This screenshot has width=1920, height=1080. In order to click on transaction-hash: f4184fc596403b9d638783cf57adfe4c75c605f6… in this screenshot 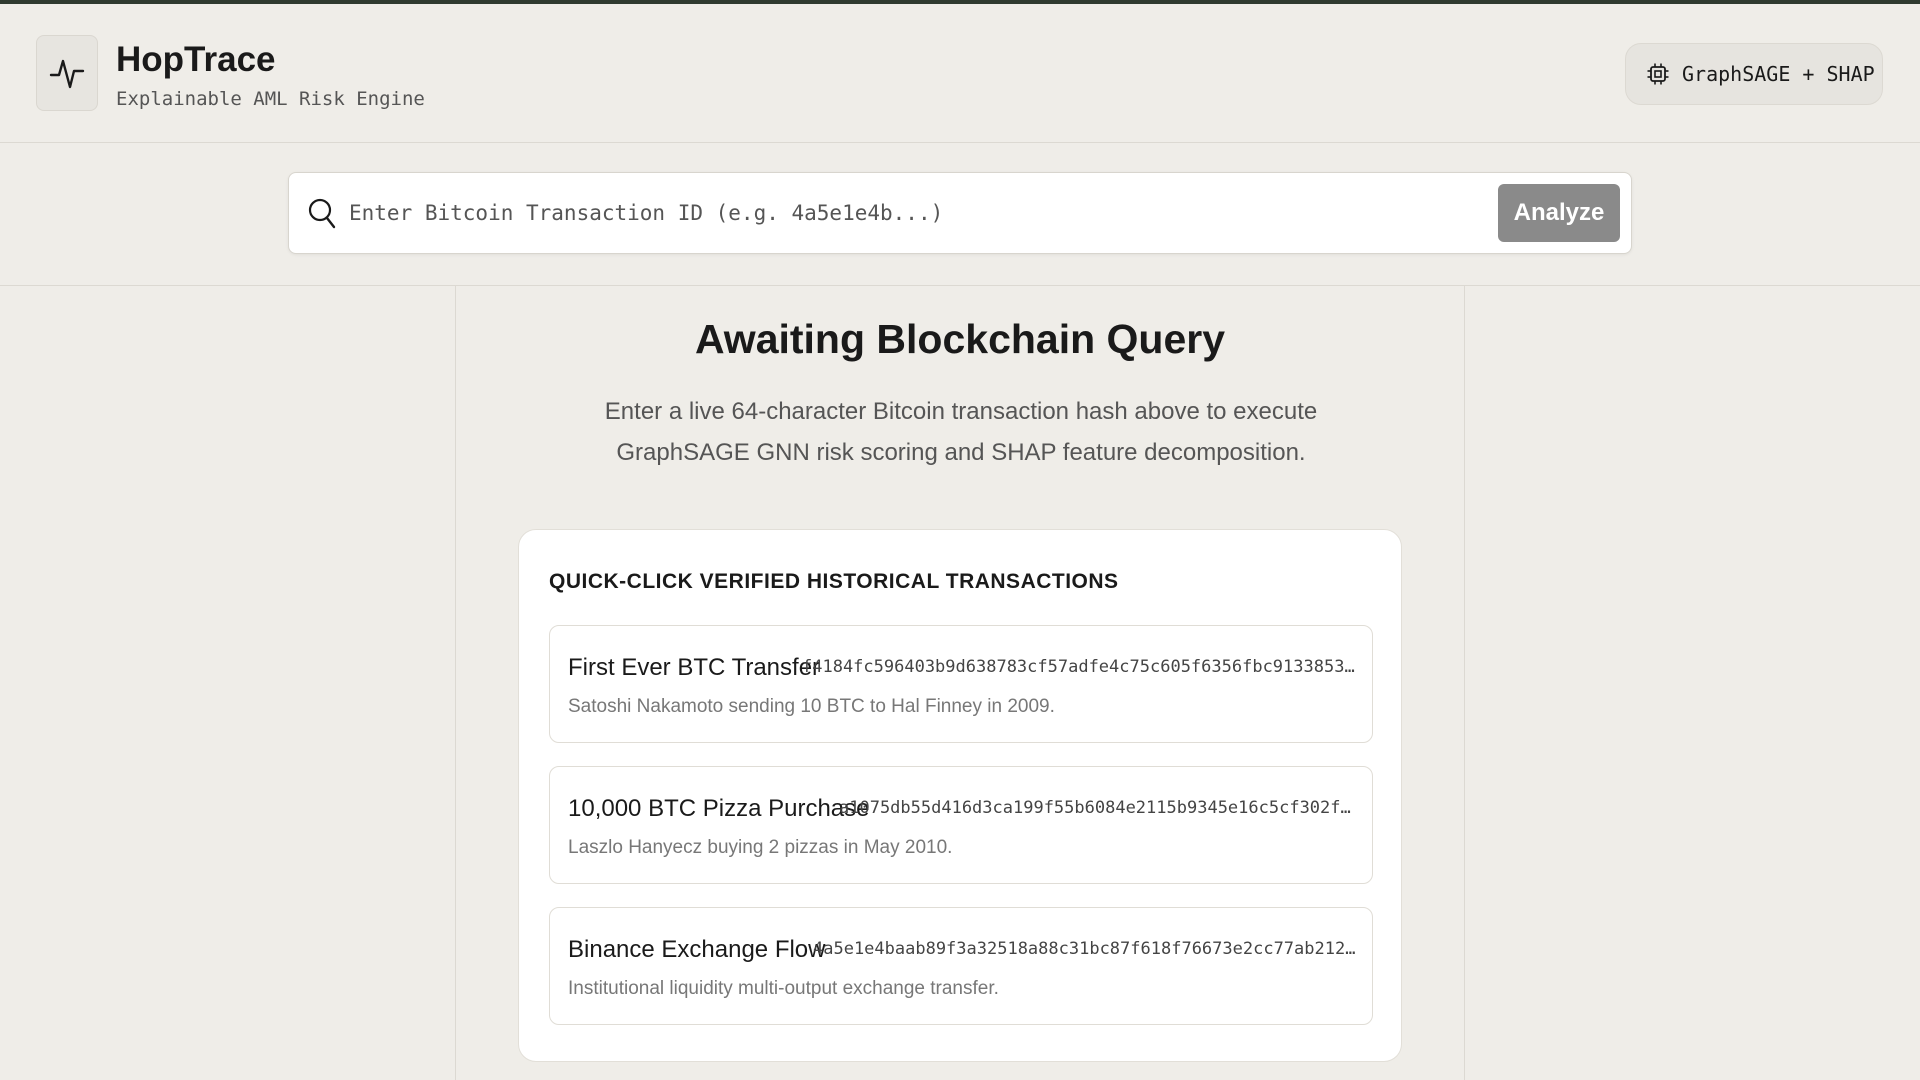, I will do `click(1080, 667)`.